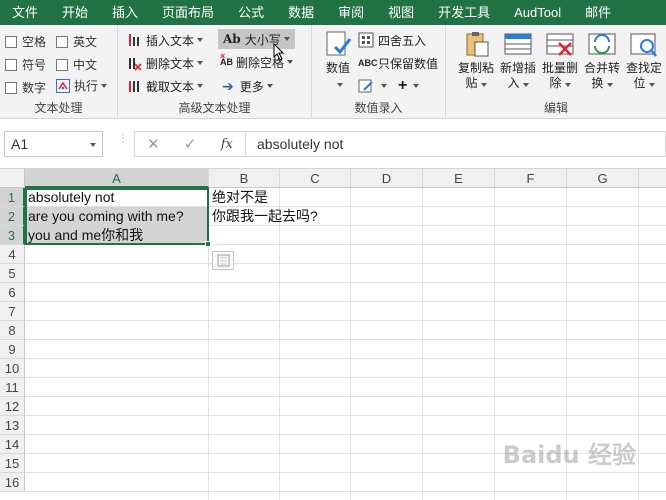  What do you see at coordinates (456, 144) in the screenshot?
I see `formula-input: absolutely not` at bounding box center [456, 144].